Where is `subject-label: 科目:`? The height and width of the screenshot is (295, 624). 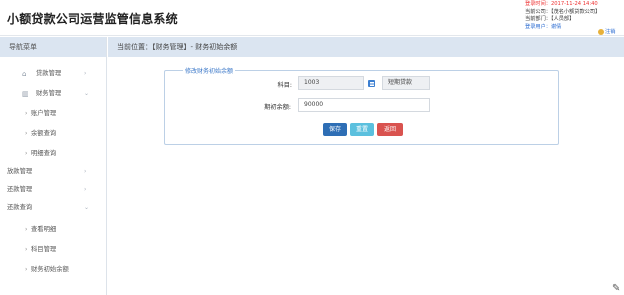 subject-label: 科目: is located at coordinates (284, 85).